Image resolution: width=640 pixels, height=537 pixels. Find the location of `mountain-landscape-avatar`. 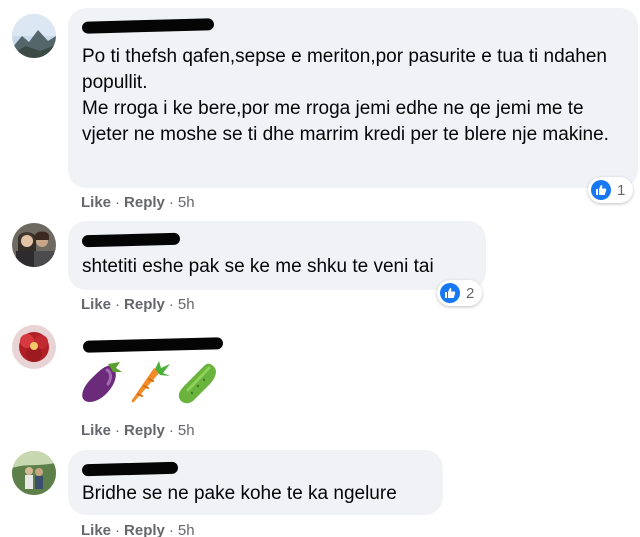

mountain-landscape-avatar is located at coordinates (34, 36).